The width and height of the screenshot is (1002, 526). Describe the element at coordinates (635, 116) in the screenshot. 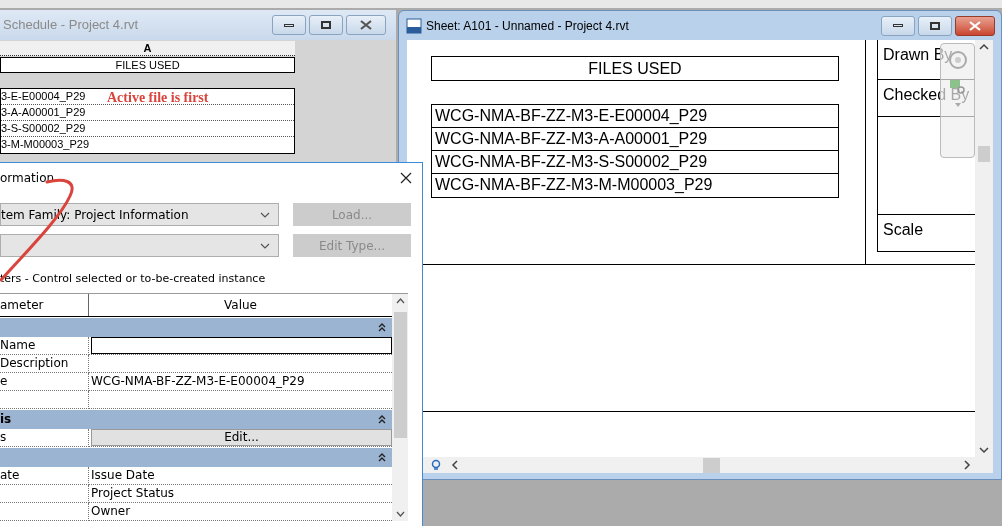

I see `schedule-cell: WCG-NMA-BF-ZZ-M3-E-E00004_P29` at that location.